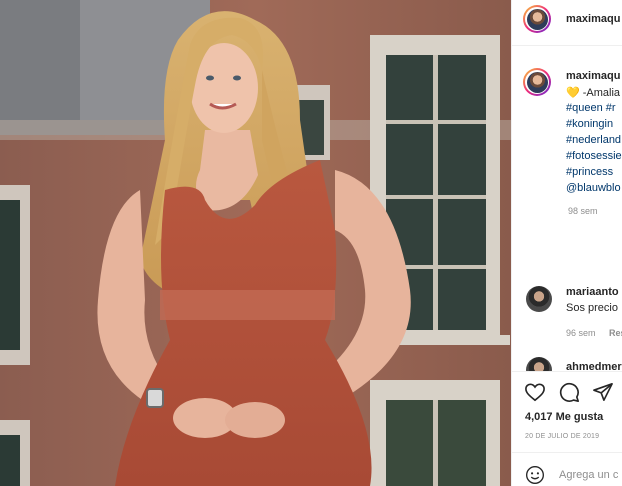 This screenshot has width=622, height=486. I want to click on smiley-icon, so click(535, 475).